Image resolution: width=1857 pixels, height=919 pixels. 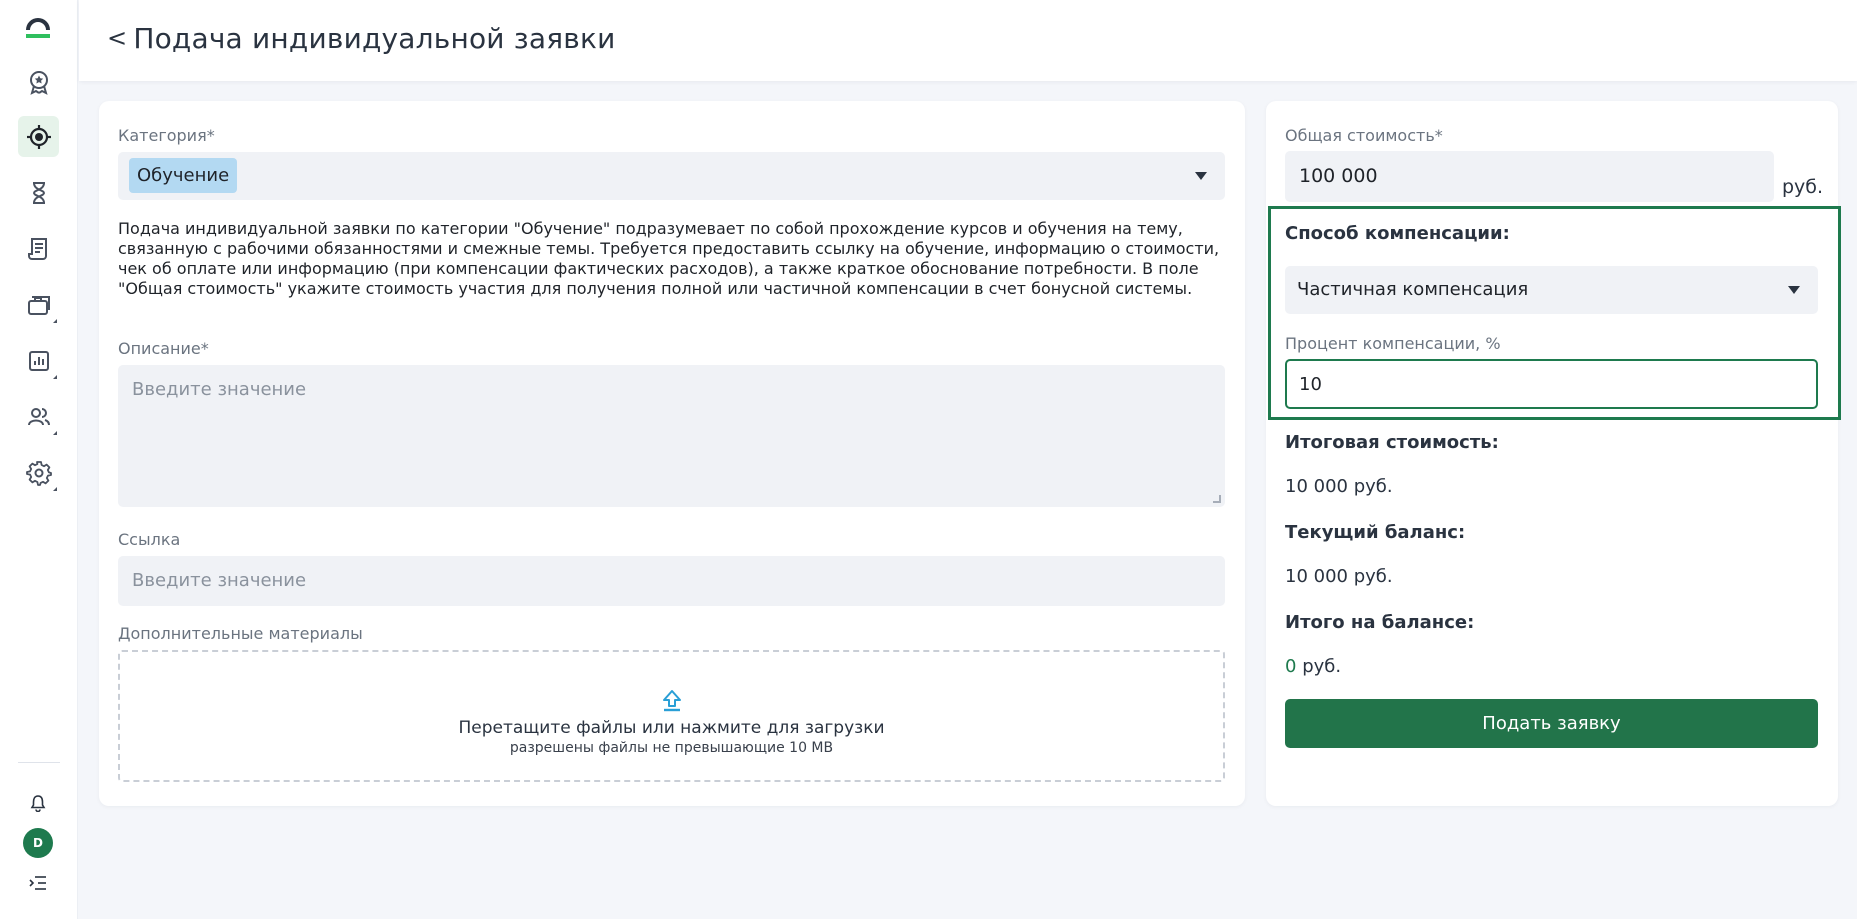 What do you see at coordinates (1310, 384) in the screenshot?
I see `compensation-percent-value: 10` at bounding box center [1310, 384].